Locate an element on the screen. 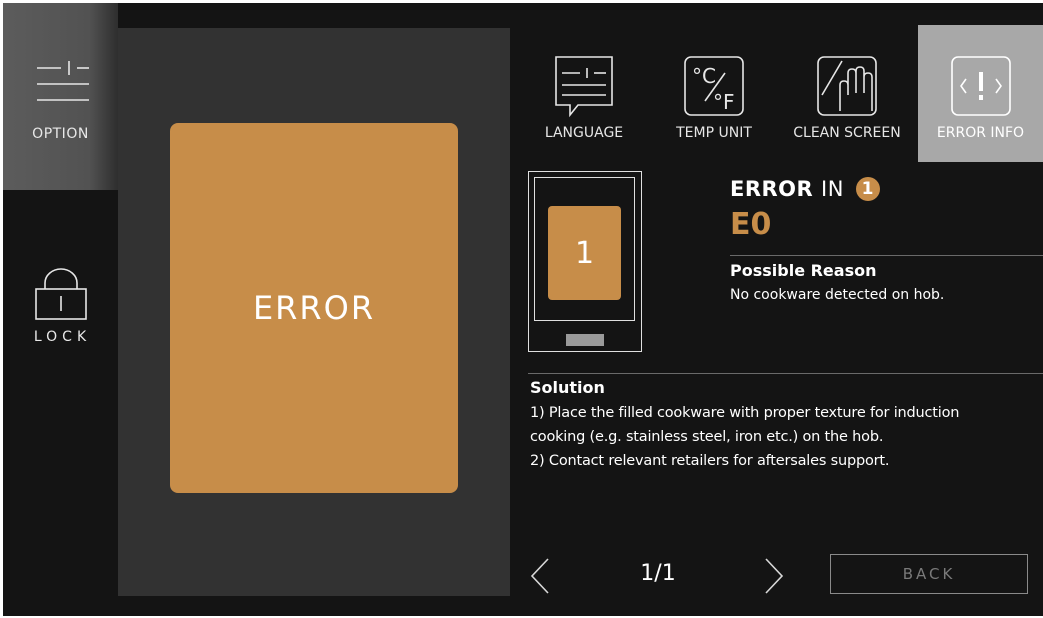  reason-text: No cookware detected on hob. is located at coordinates (837, 295).